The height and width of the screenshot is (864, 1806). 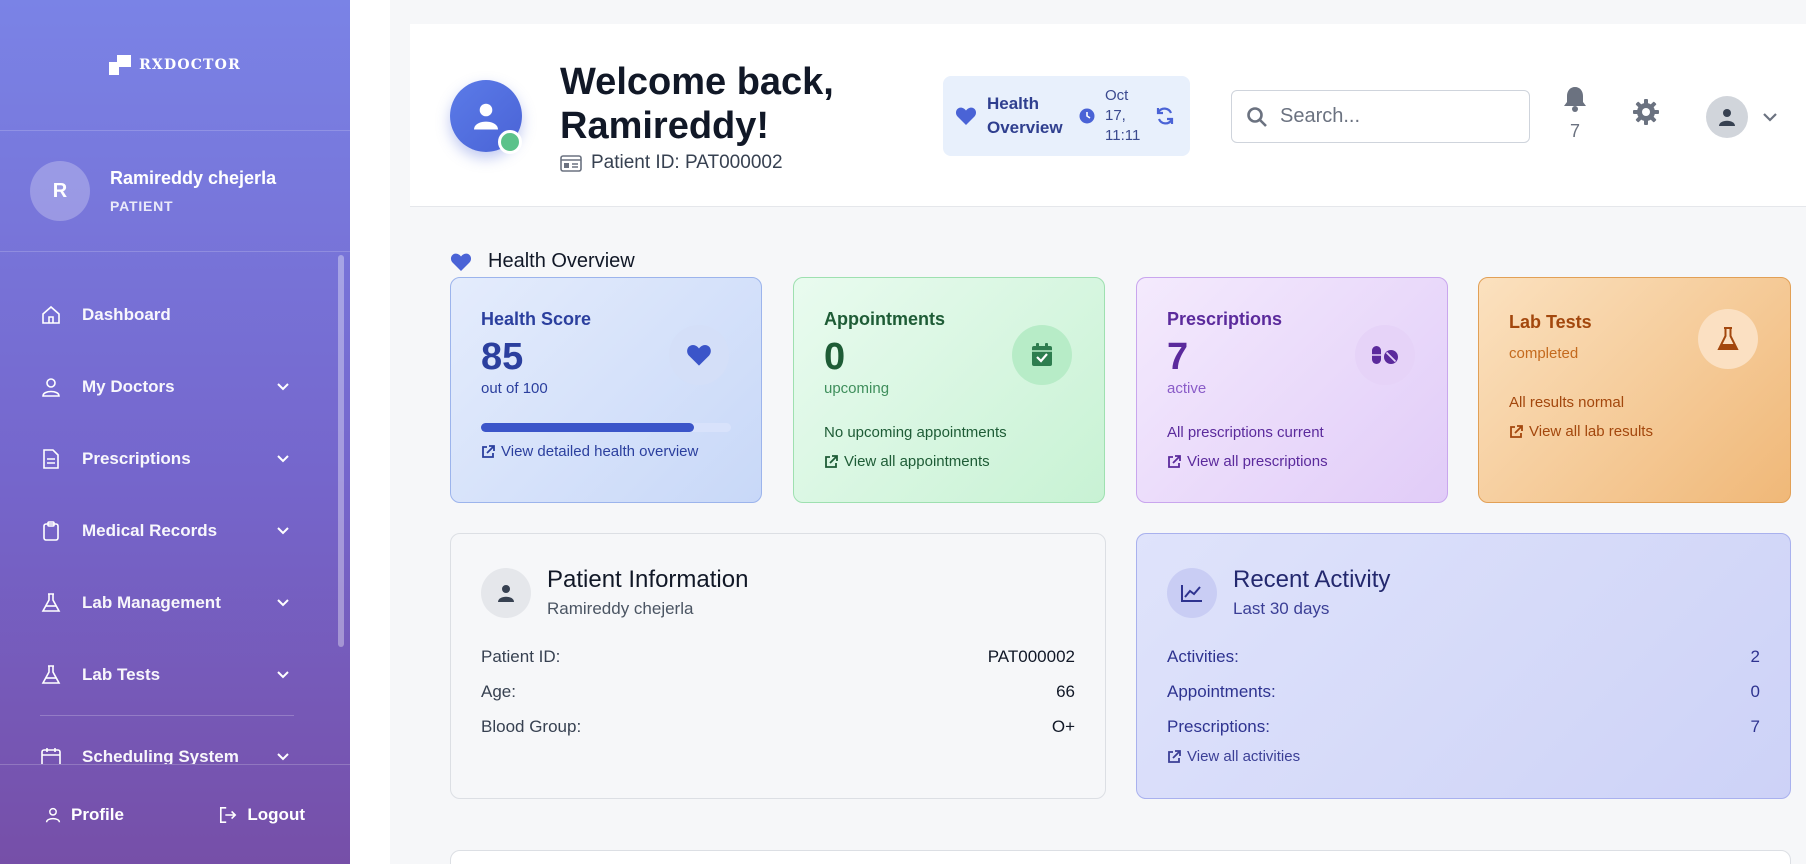 What do you see at coordinates (571, 163) in the screenshot?
I see `id-card-icon` at bounding box center [571, 163].